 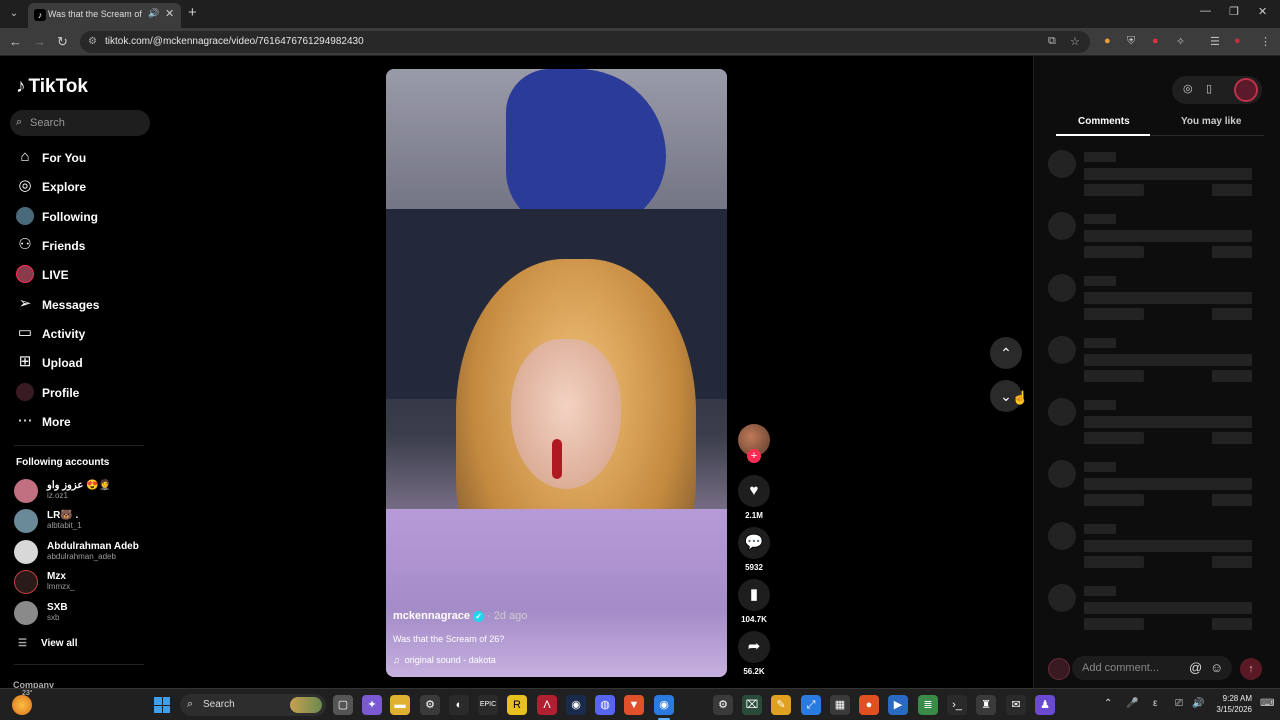 I want to click on user-avatar, so click(x=1246, y=90).